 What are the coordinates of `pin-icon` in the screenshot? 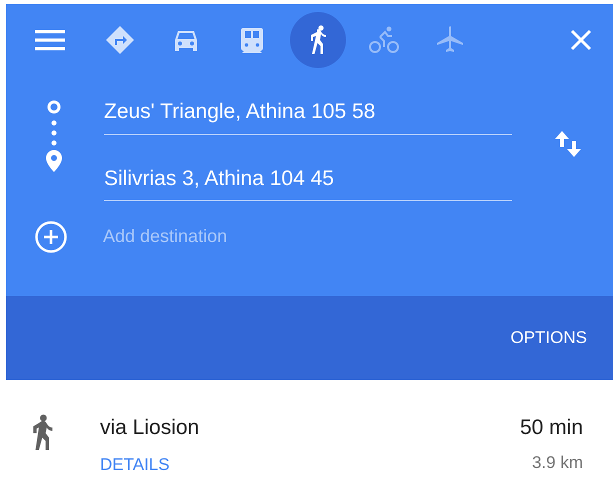 It's located at (54, 161).